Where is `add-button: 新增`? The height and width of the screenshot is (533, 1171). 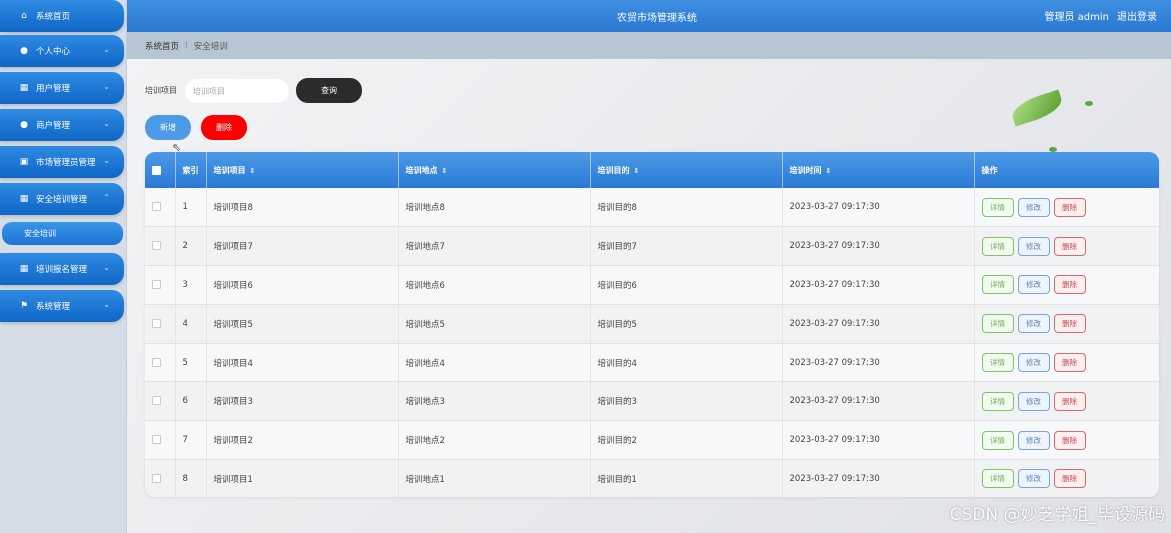
add-button: 新增 is located at coordinates (168, 127).